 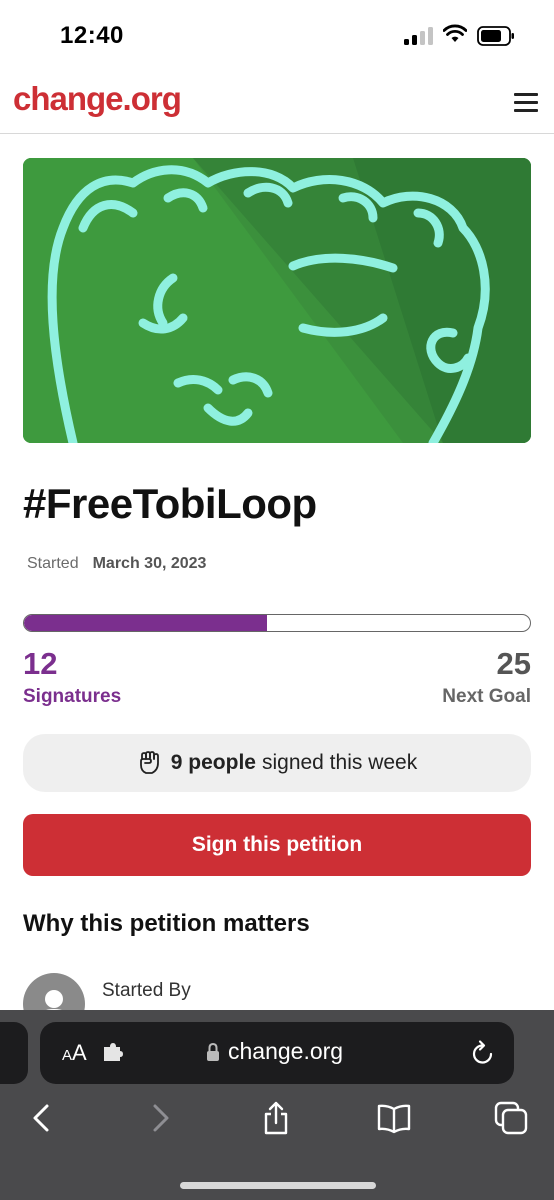 What do you see at coordinates (495, 36) in the screenshot?
I see `battery-icon` at bounding box center [495, 36].